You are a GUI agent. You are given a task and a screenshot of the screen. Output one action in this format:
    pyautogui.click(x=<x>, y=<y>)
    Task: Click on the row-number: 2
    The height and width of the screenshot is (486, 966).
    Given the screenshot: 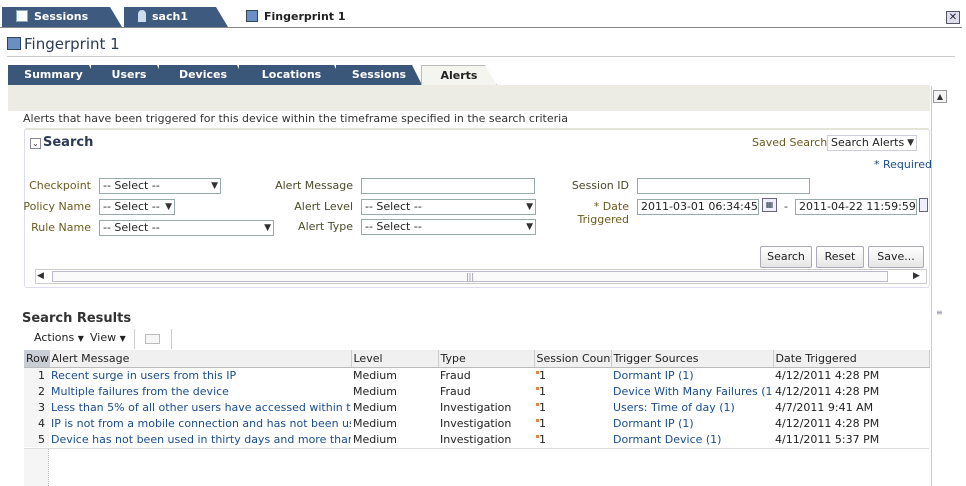 What is the action you would take?
    pyautogui.click(x=36, y=391)
    